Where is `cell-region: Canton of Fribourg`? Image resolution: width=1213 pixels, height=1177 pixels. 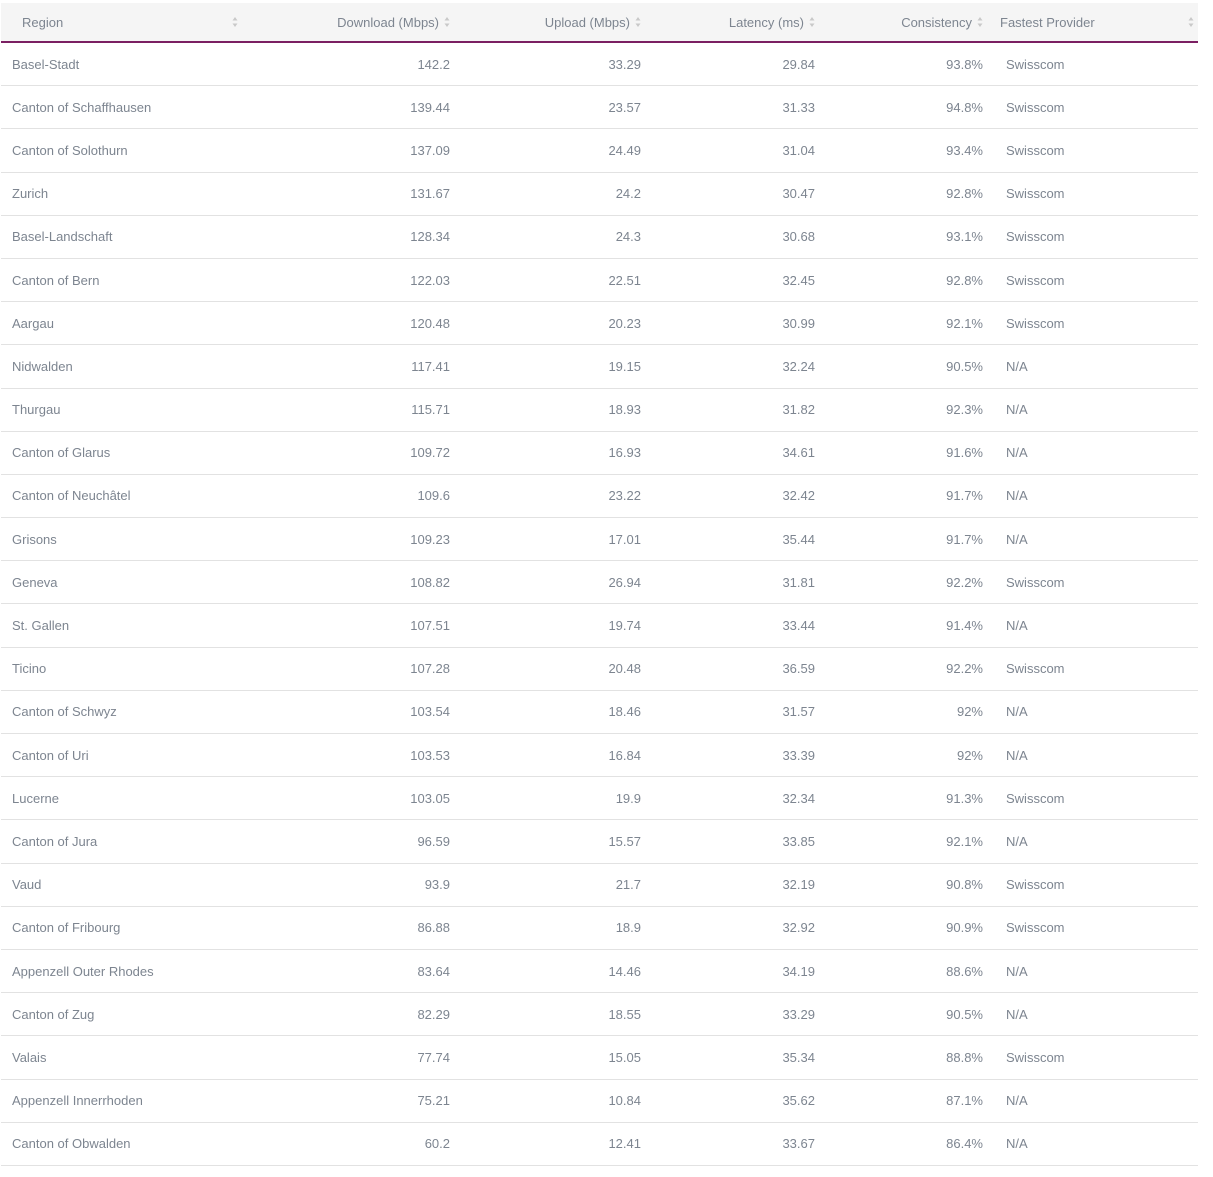 cell-region: Canton of Fribourg is located at coordinates (66, 928).